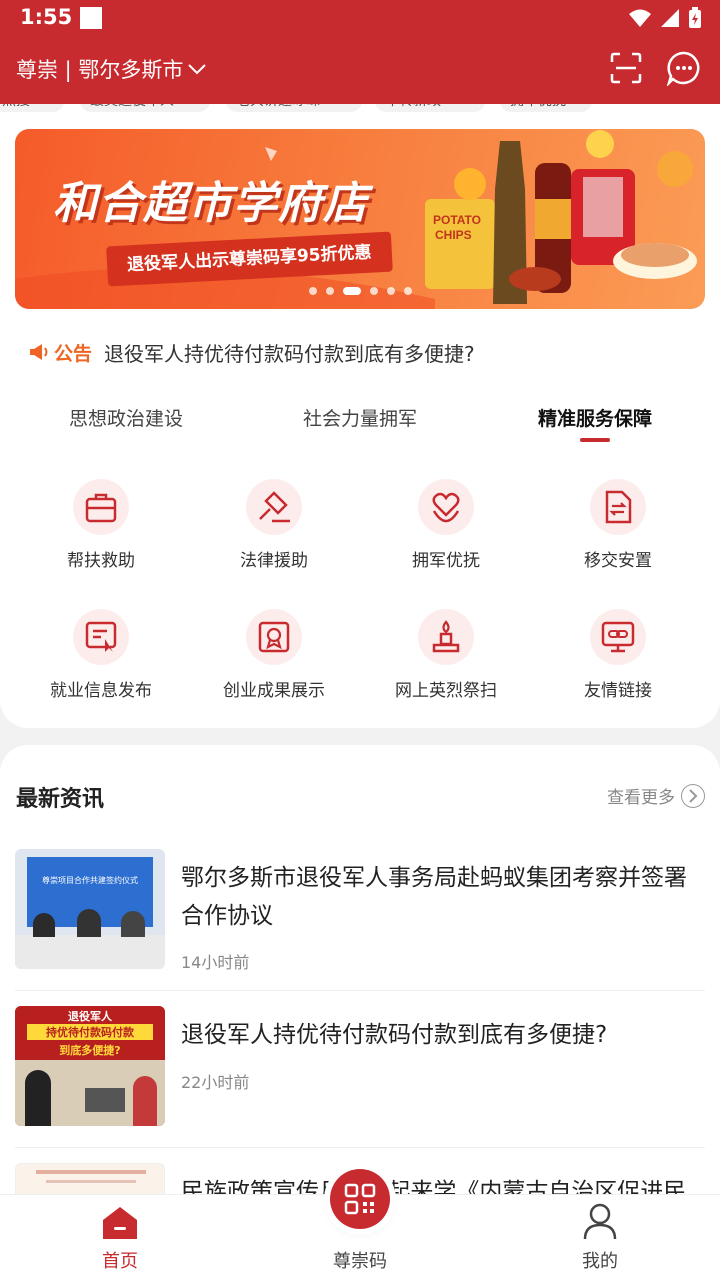 Image resolution: width=720 pixels, height=1280 pixels. What do you see at coordinates (39, 352) in the screenshot?
I see `megaphone-icon` at bounding box center [39, 352].